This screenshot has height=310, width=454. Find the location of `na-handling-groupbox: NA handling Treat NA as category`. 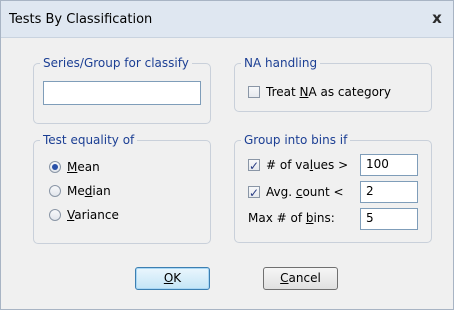

na-handling-groupbox: NA handling Treat NA as category is located at coordinates (333, 84).